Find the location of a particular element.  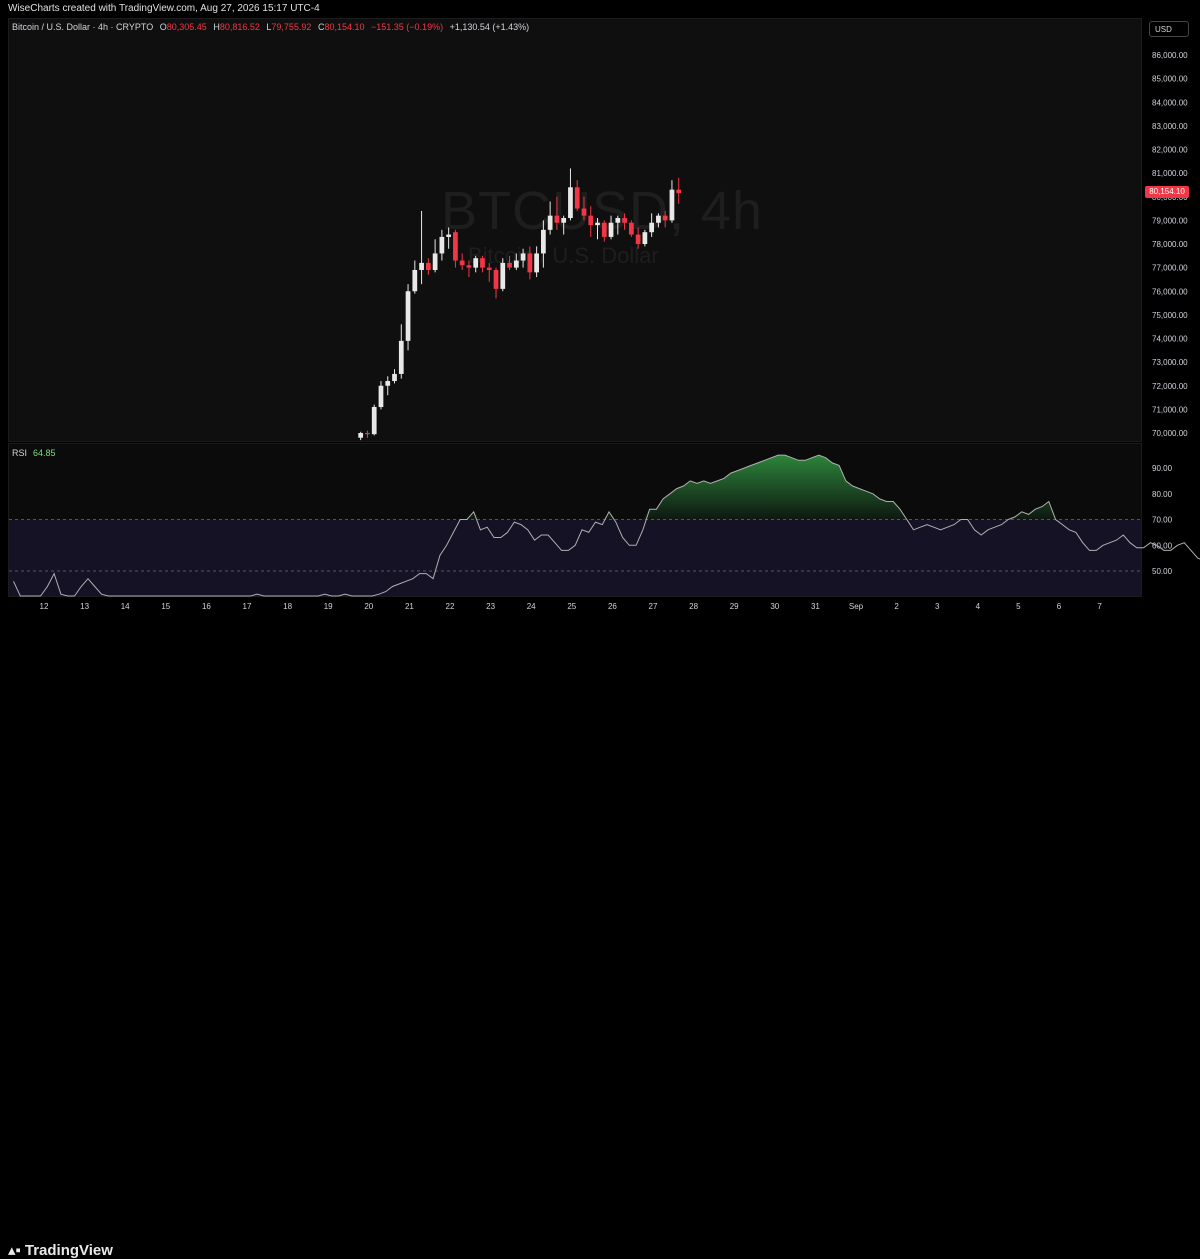

rsi-legend: RSI 64.85 is located at coordinates (34, 453).